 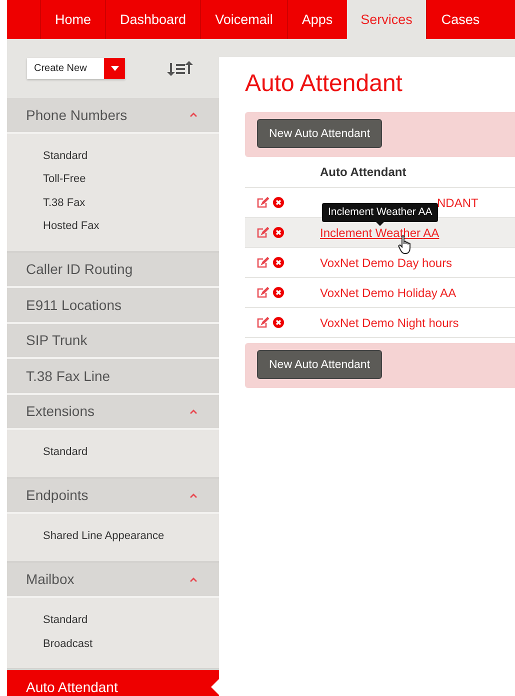 I want to click on tooltip: Inclement Weather AA, so click(x=380, y=214).